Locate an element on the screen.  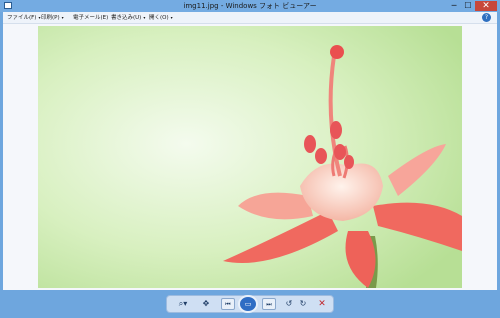
title-bar: img11.jpg - Windows フォト ビューアー ─ ☐ ✕ is located at coordinates (250, 6).